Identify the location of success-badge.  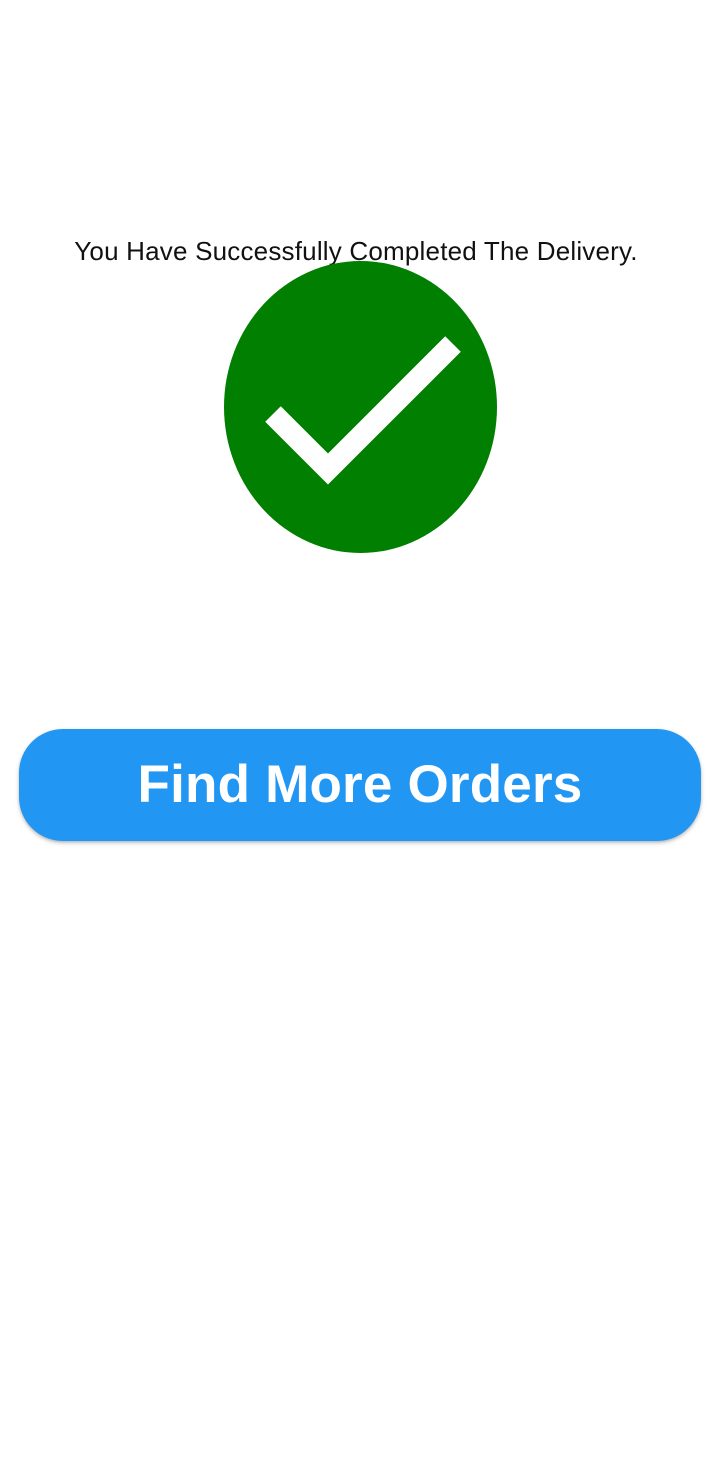
(360, 407).